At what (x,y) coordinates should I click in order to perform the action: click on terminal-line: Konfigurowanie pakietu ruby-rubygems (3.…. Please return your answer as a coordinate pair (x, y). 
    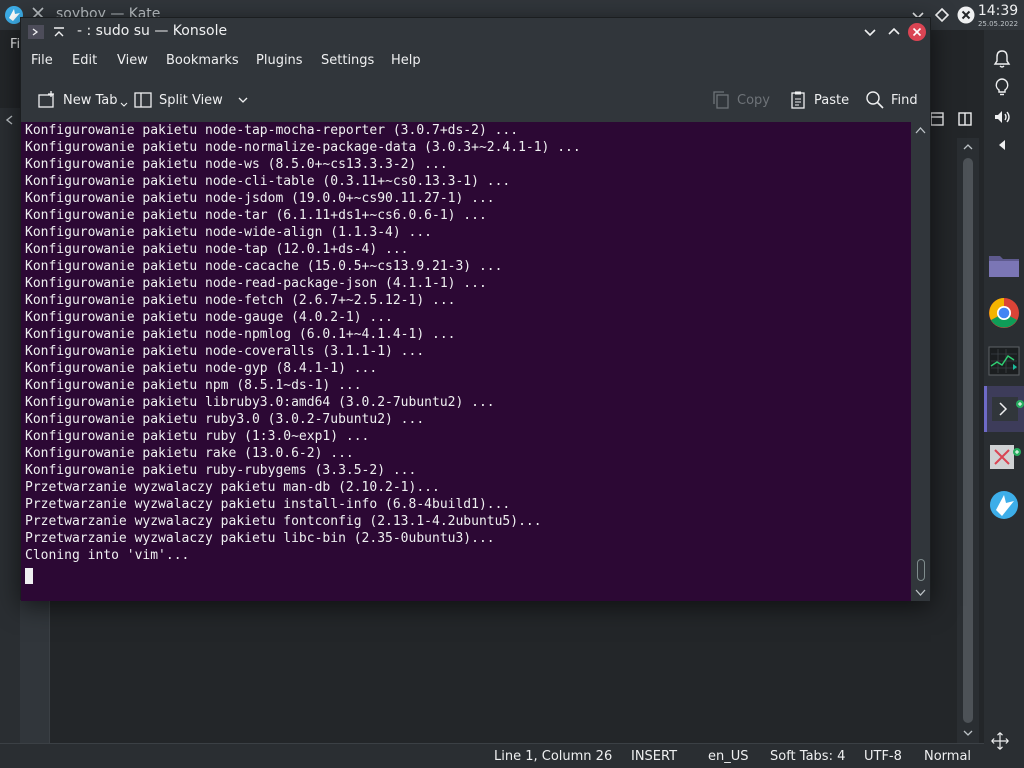
    Looking at the image, I should click on (221, 470).